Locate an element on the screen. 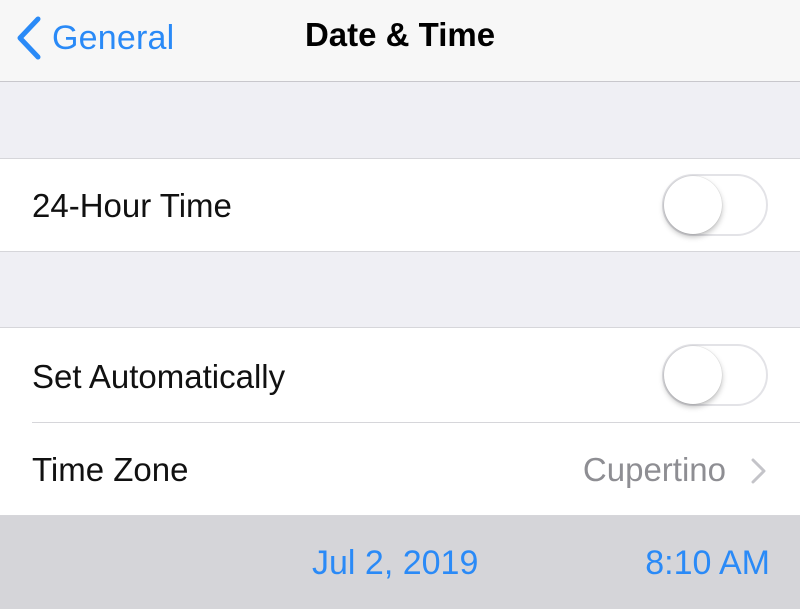 The height and width of the screenshot is (609, 800). time-value: 8:10 AM is located at coordinates (707, 563).